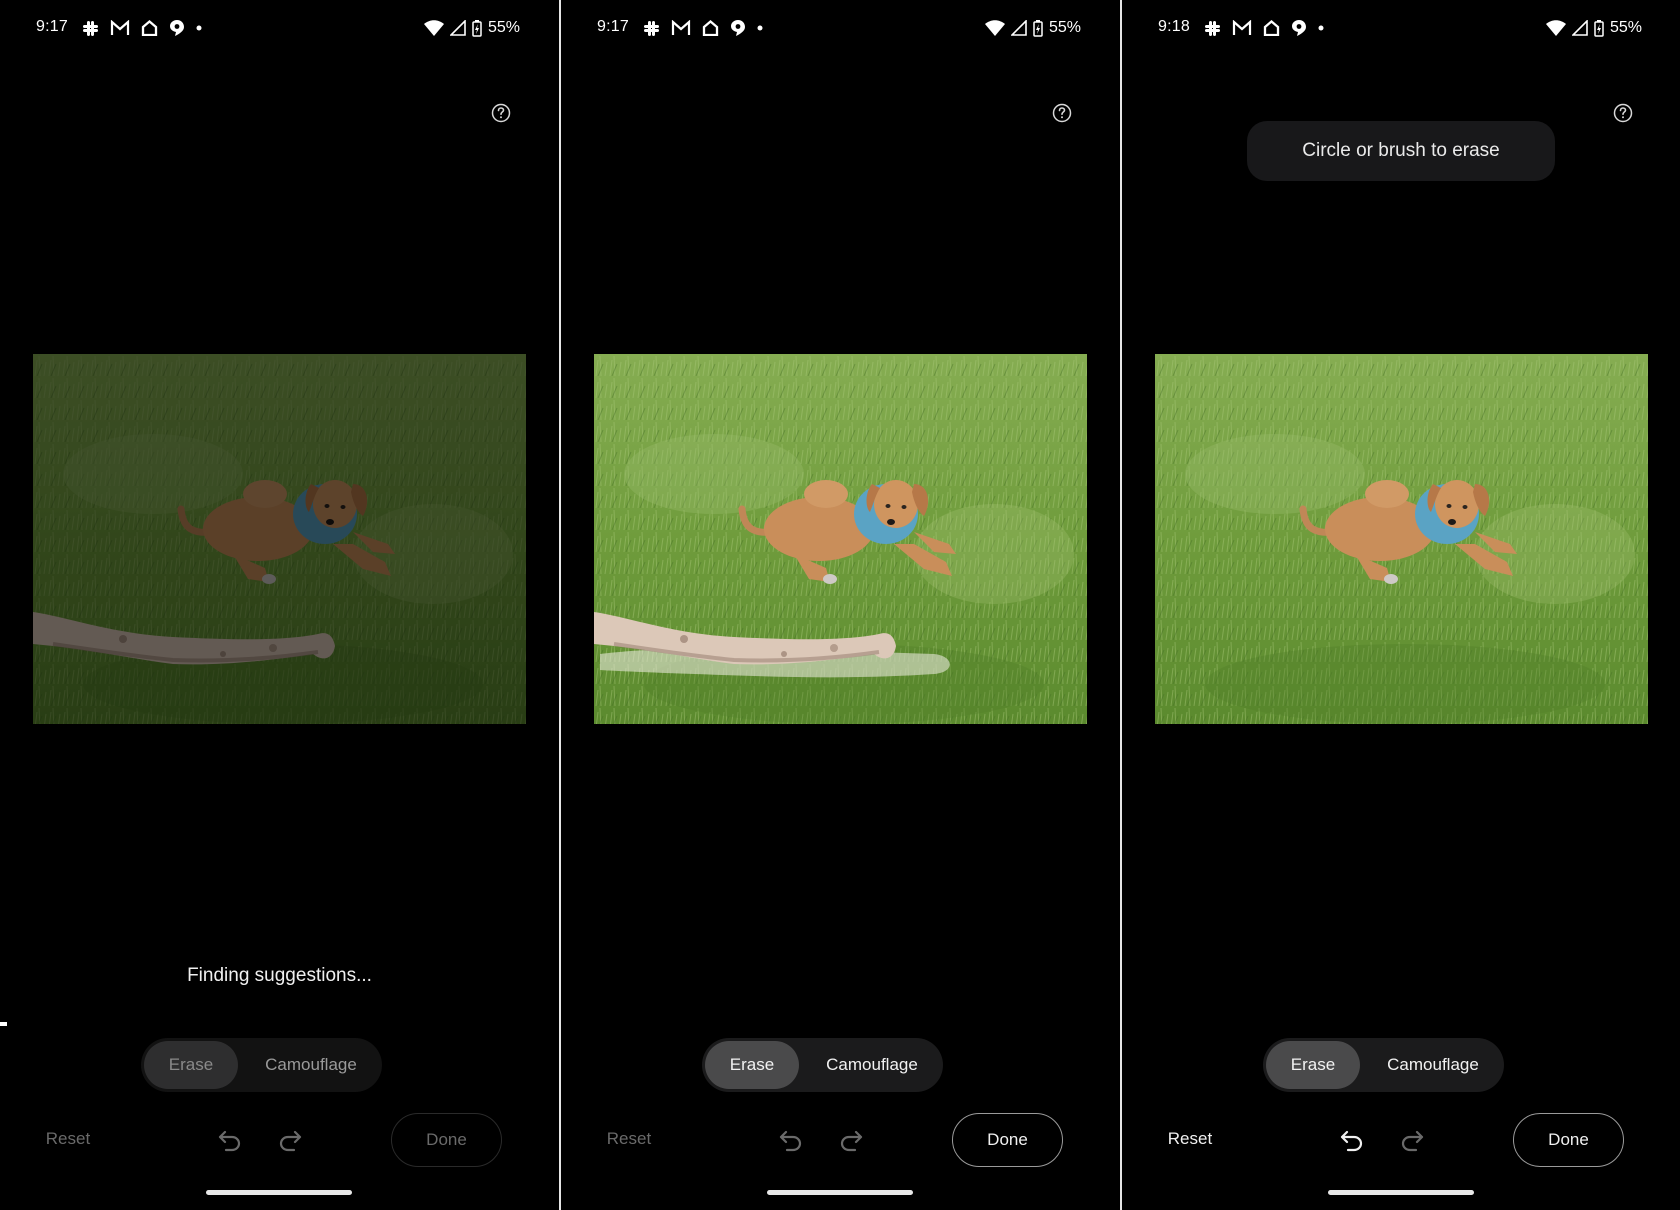 The image size is (1680, 1210). Describe the element at coordinates (3, 1024) in the screenshot. I see `edge-handle` at that location.